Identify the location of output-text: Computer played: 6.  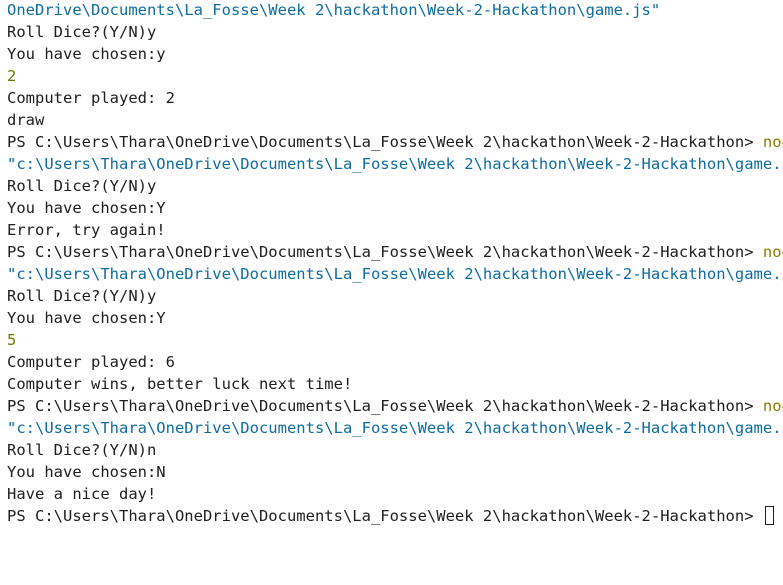
(91, 362).